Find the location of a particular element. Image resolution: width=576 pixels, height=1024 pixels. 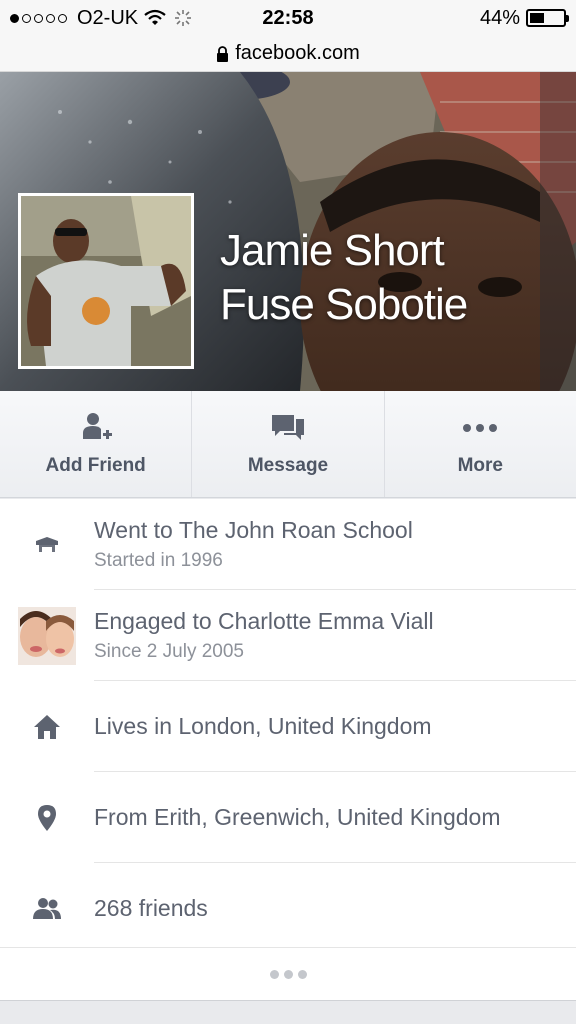

education-primary: Went to The John Roan School is located at coordinates (253, 529).